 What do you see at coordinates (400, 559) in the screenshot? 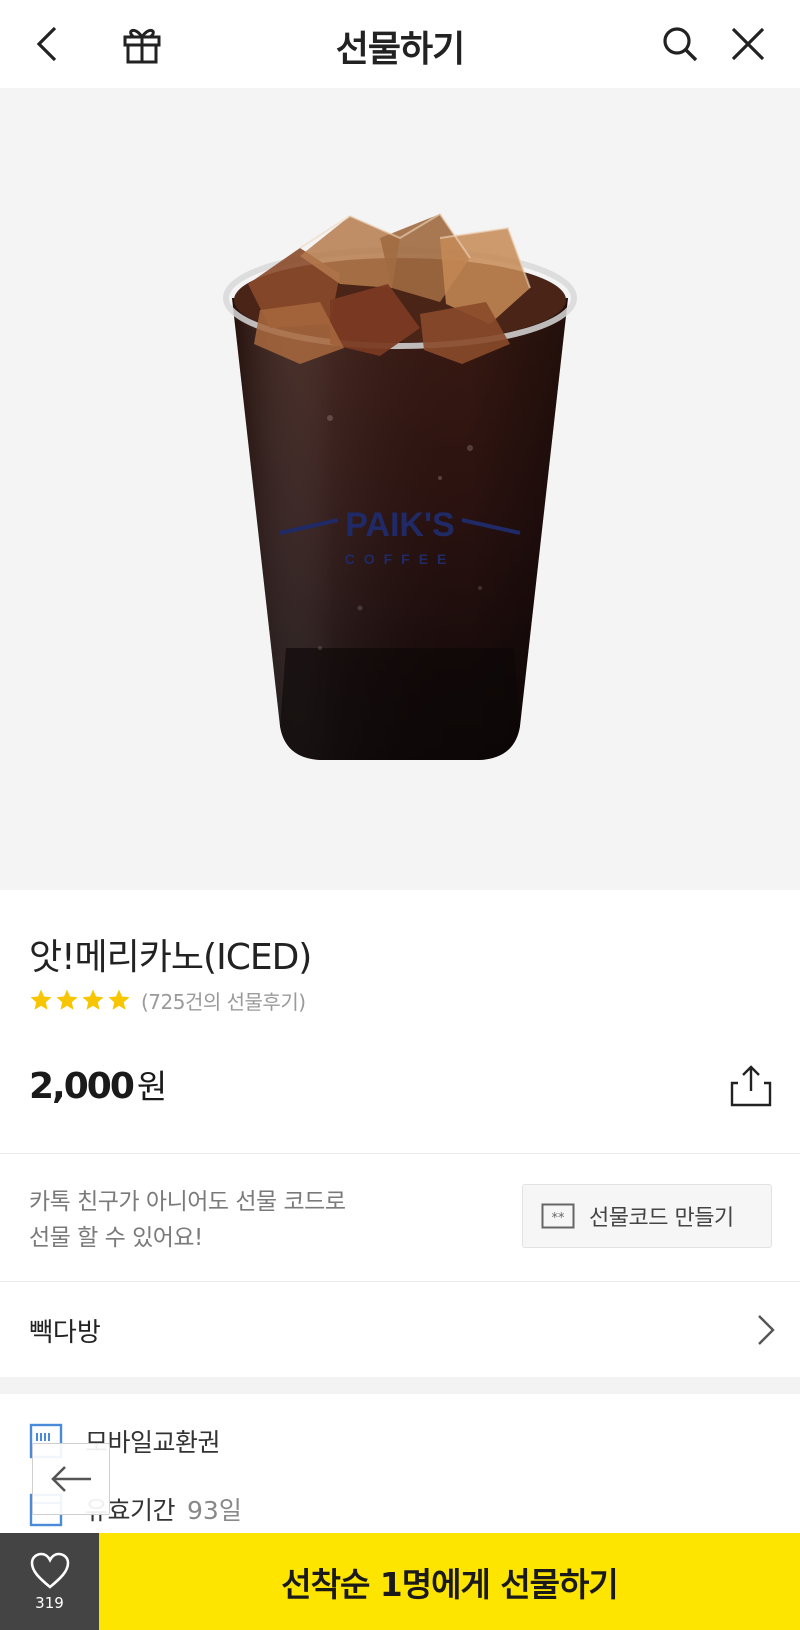
I see `cup-logo-sub: COFFEE` at bounding box center [400, 559].